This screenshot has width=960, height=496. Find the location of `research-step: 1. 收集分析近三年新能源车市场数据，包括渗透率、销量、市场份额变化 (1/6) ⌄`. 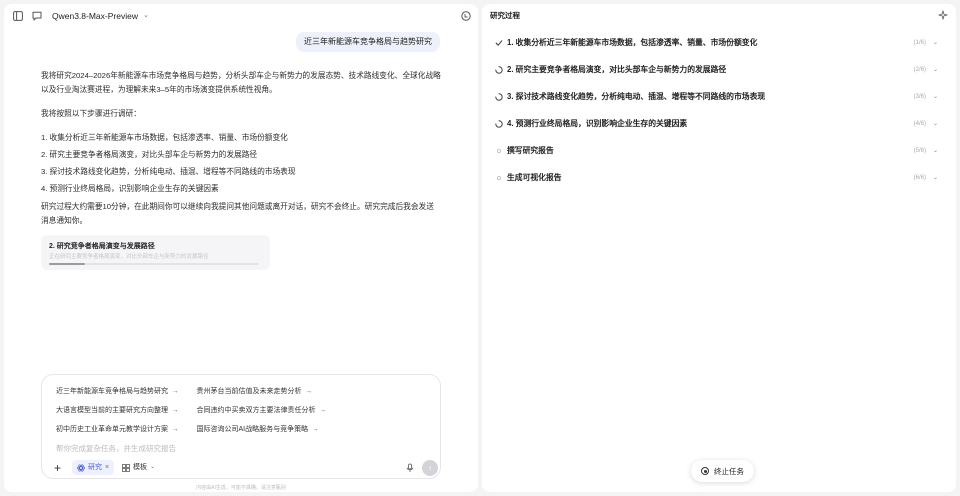

research-step: 1. 收集分析近三年新能源车市场数据，包括渗透率、销量、市场份额变化 (1/6) ⌄ is located at coordinates (720, 43).